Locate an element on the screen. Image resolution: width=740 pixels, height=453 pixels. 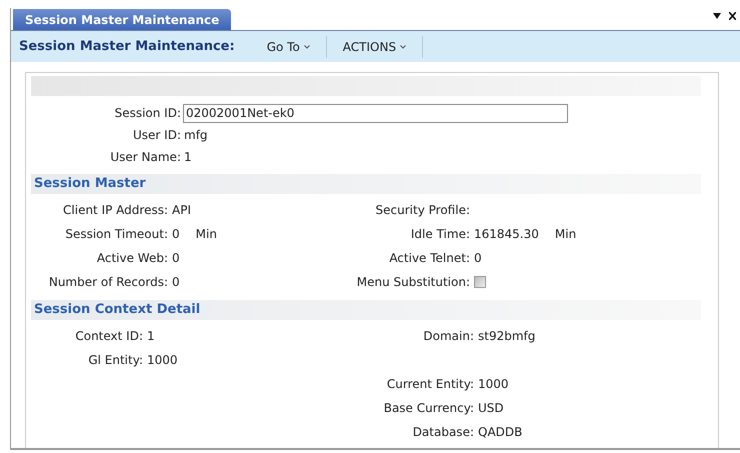
field-label: Session ID: is located at coordinates (147, 113).